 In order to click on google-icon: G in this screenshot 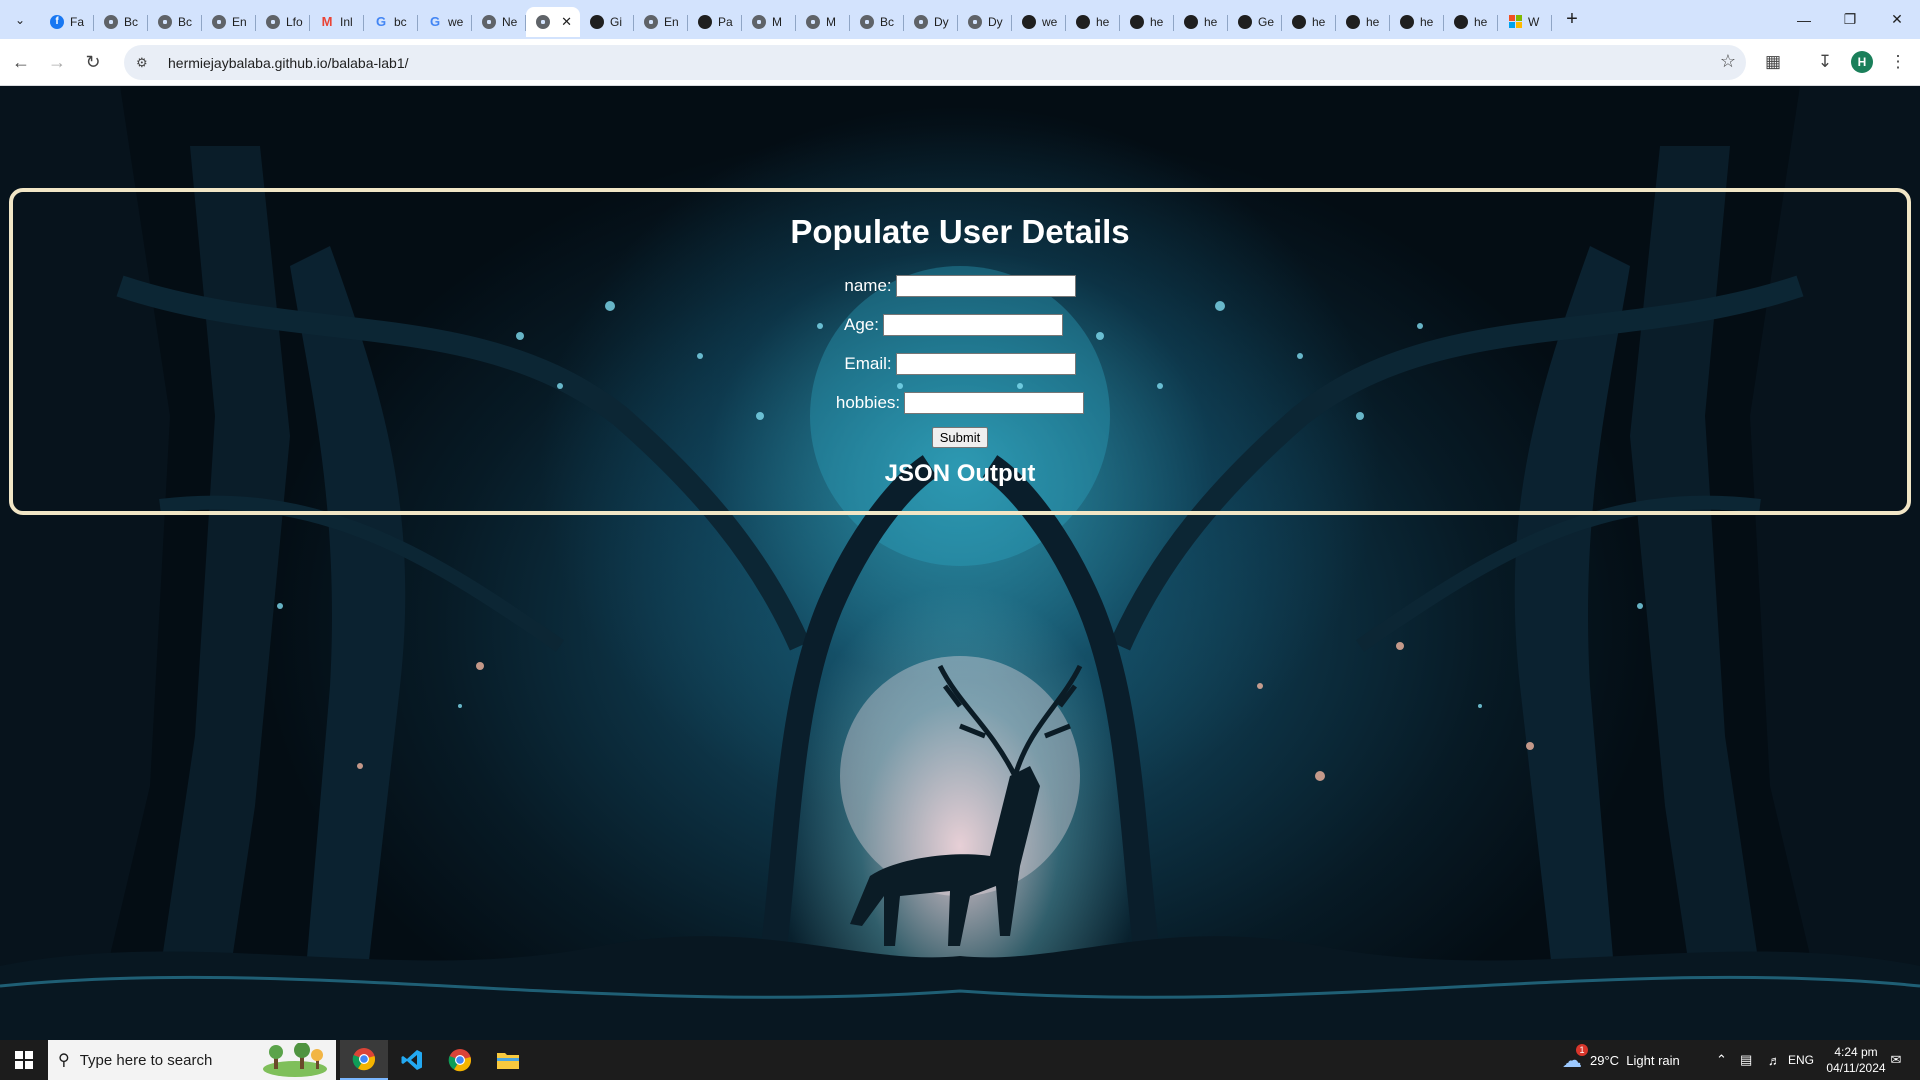, I will do `click(435, 21)`.